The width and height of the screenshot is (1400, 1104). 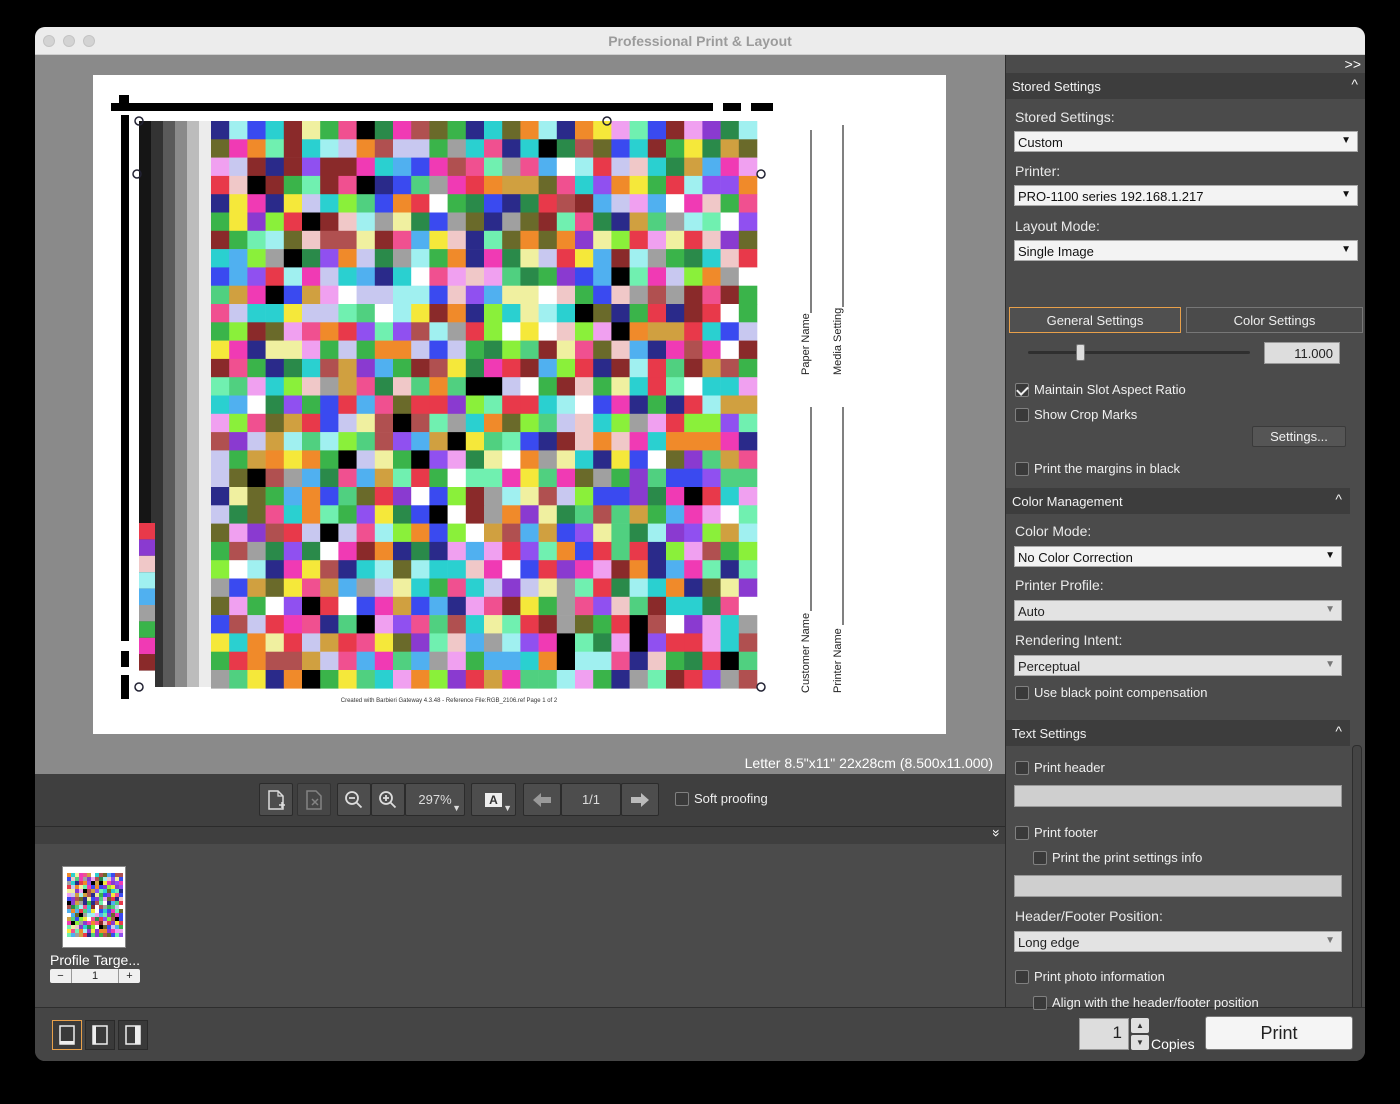 What do you see at coordinates (1185, 86) in the screenshot?
I see `stored-settings-header: Stored Settings ^` at bounding box center [1185, 86].